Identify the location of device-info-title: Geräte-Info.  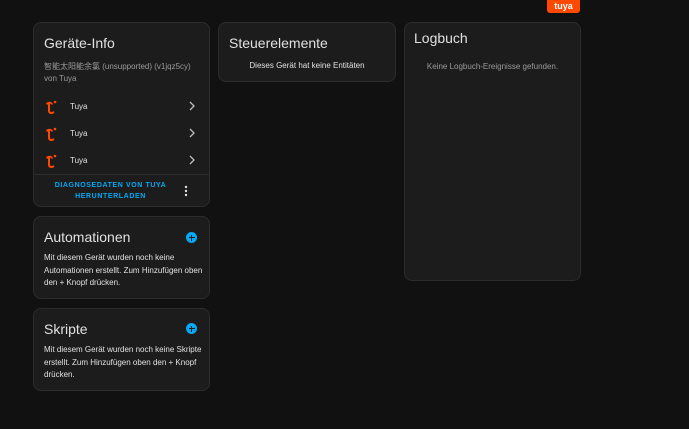
(79, 43).